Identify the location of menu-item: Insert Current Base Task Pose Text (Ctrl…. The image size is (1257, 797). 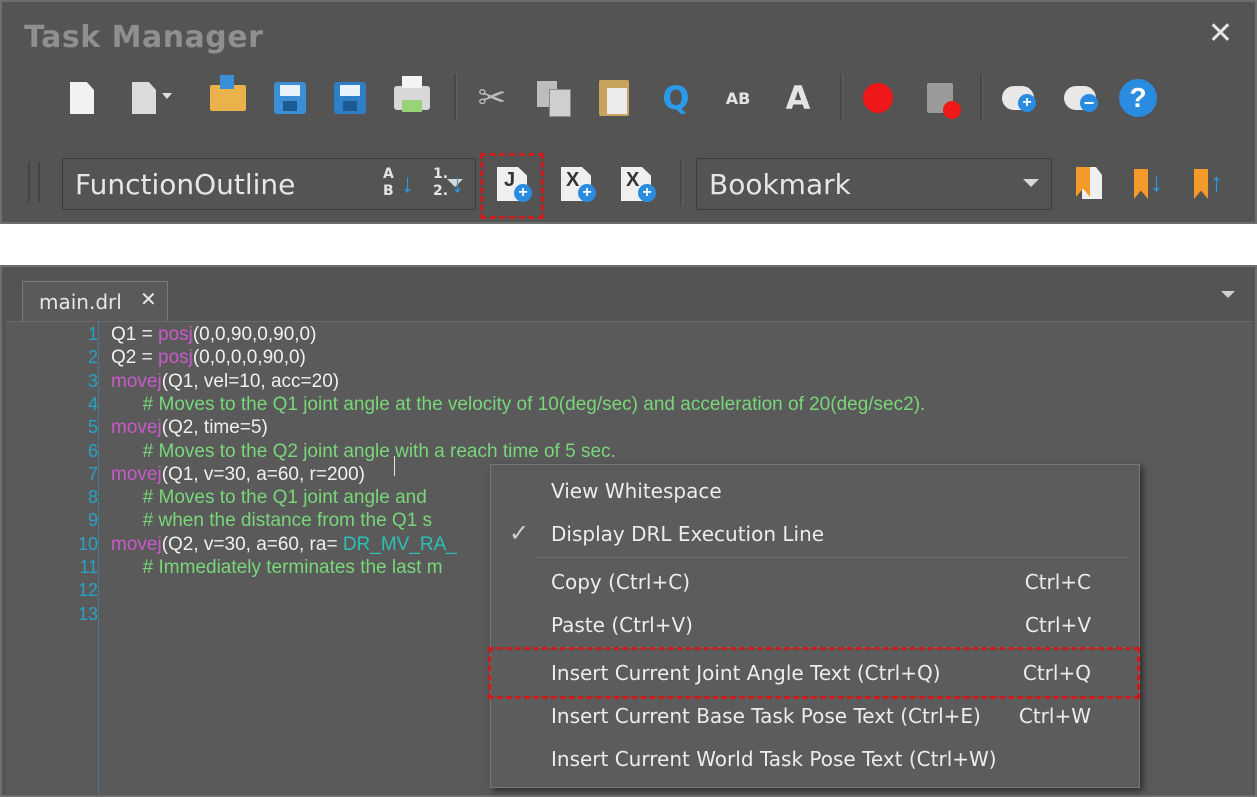
(815, 715).